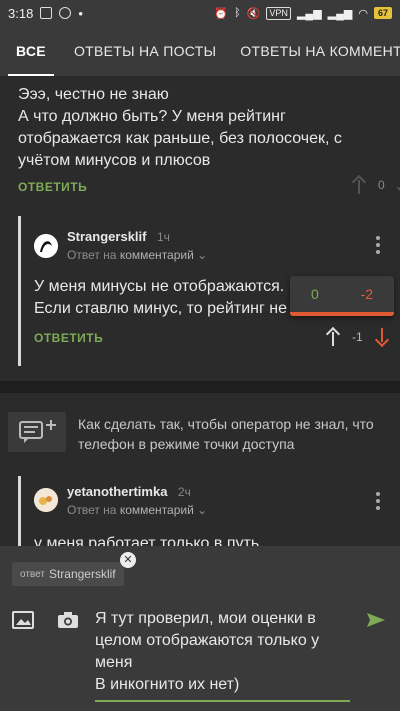 This screenshot has height=711, width=400. What do you see at coordinates (382, 13) in the screenshot?
I see `battery-indicator: 67` at bounding box center [382, 13].